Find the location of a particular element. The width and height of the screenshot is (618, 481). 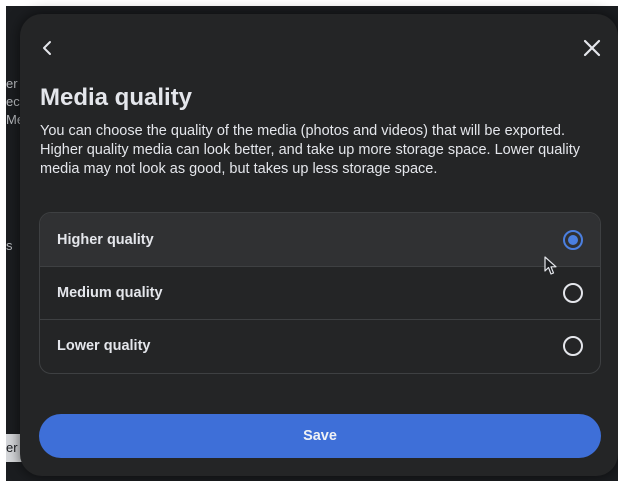

radio-button-selected is located at coordinates (573, 239).